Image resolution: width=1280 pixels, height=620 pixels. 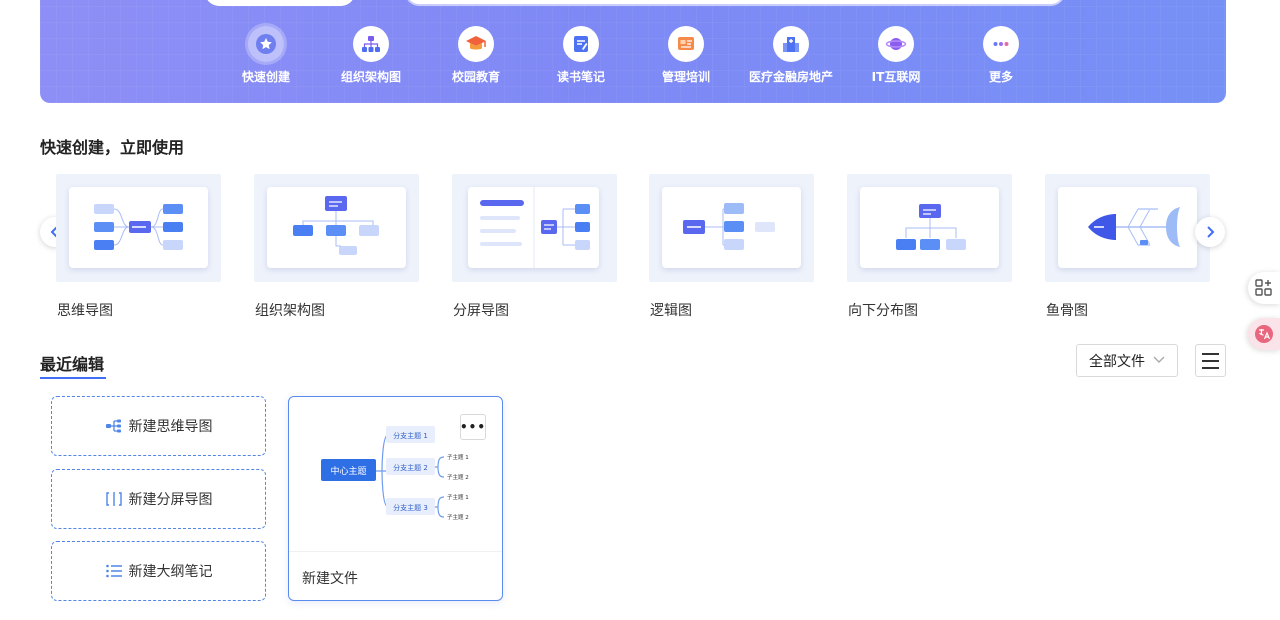 I want to click on new-split-map-button: 新建分屏导图, so click(x=158, y=499).